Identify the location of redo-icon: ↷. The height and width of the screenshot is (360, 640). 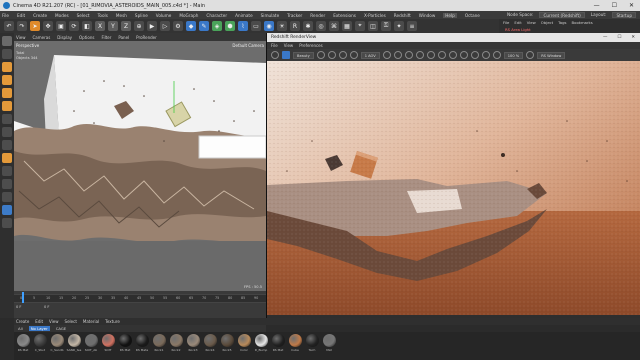
(22, 26).